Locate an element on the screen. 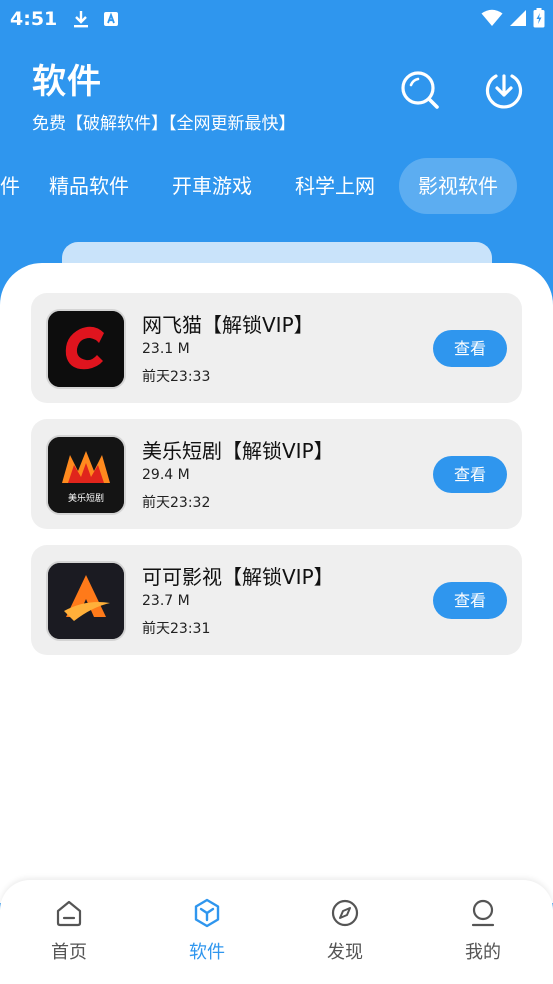 Image resolution: width=553 pixels, height=984 pixels. category-tabs: 件 精品软件 开車游戏 科学上网 影视软件 is located at coordinates (276, 186).